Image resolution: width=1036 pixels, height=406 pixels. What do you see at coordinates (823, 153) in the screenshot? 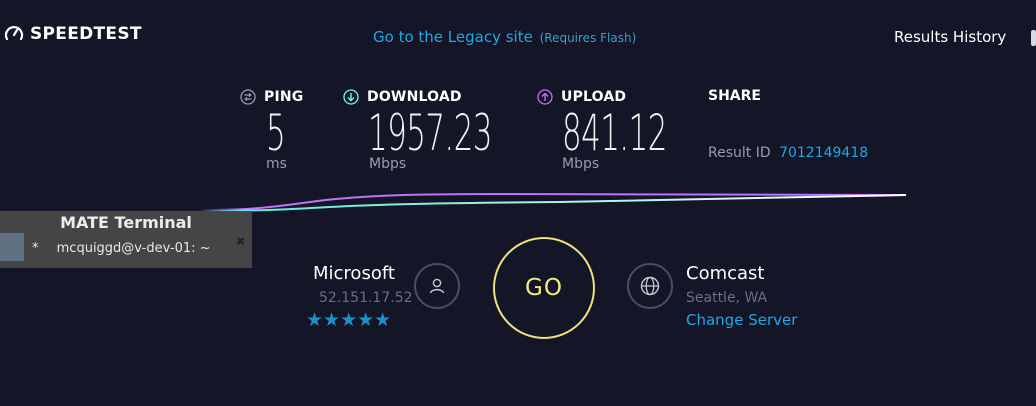
I see `result-id-link: 7012149418` at bounding box center [823, 153].